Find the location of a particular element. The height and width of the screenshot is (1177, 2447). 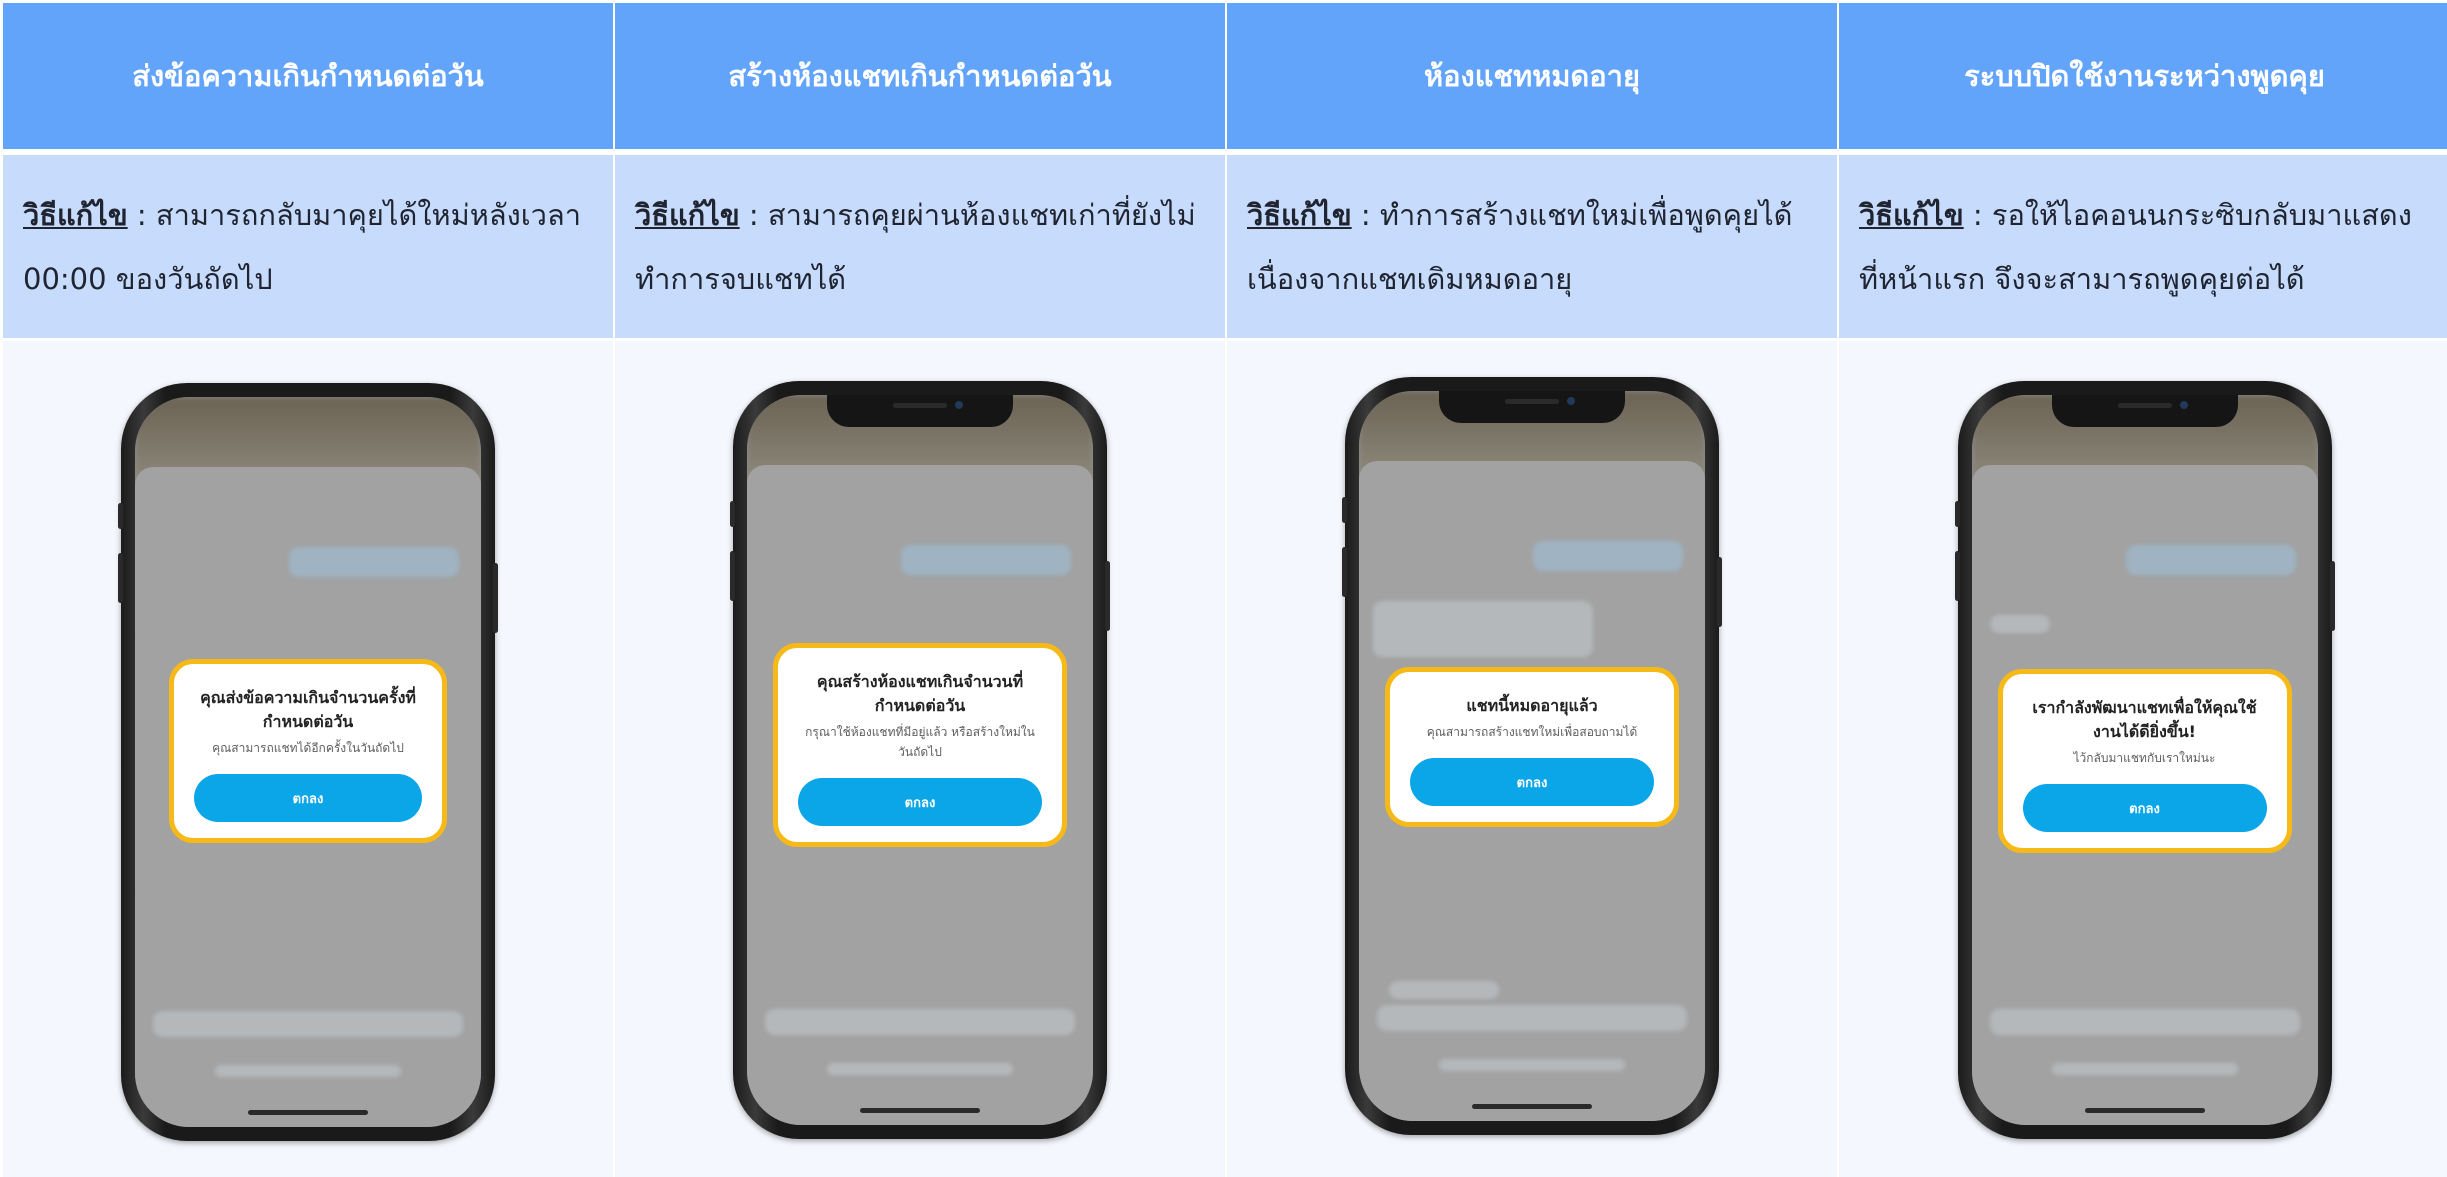

blurred-reaction-row is located at coordinates (1444, 990).